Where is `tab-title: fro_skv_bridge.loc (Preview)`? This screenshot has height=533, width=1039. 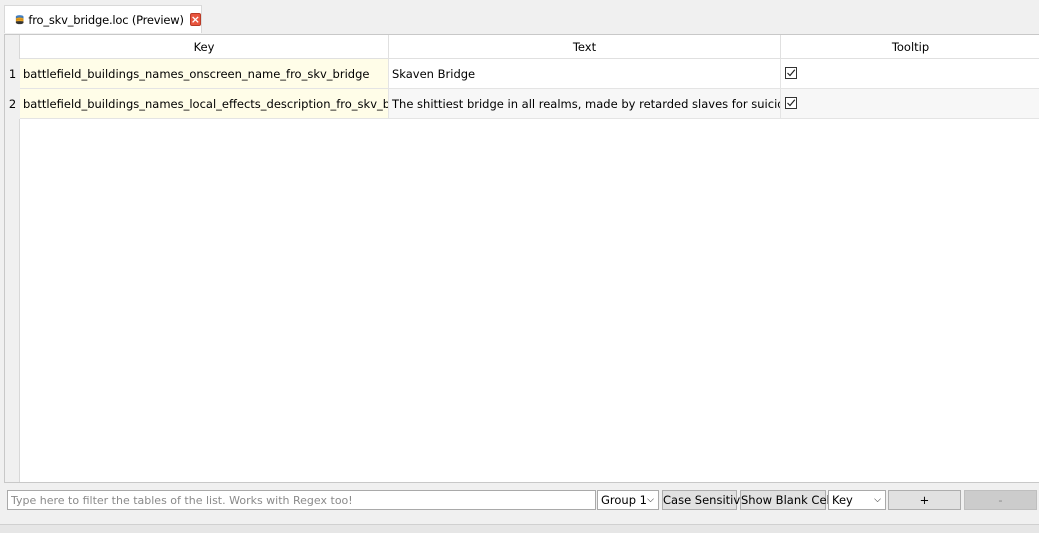 tab-title: fro_skv_bridge.loc (Preview) is located at coordinates (106, 19).